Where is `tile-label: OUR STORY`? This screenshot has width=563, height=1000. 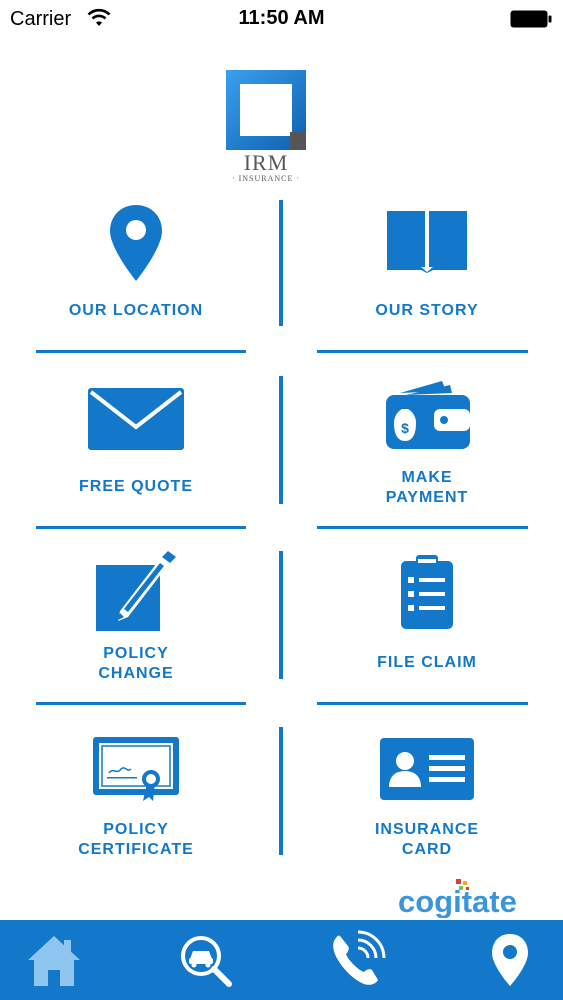
tile-label: OUR STORY is located at coordinates (427, 310).